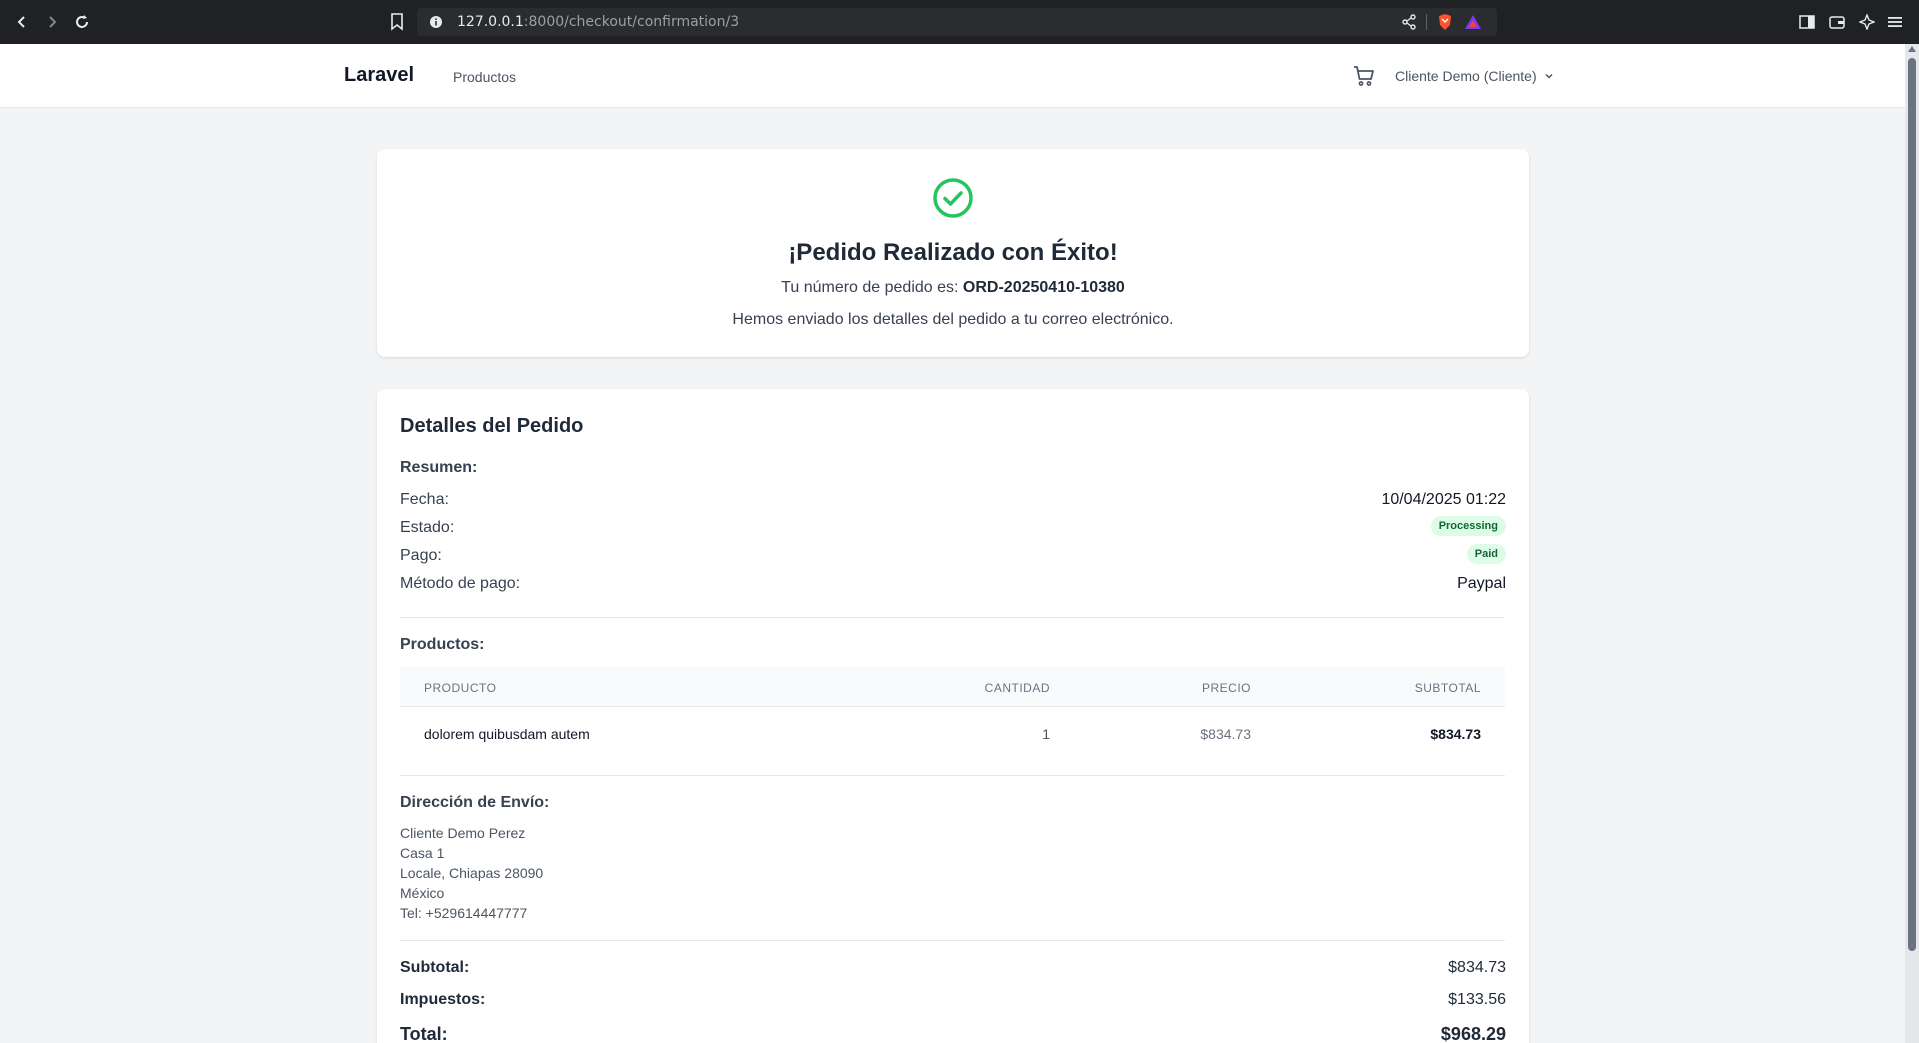 The image size is (1919, 1043). I want to click on address-bar: 127.0.0.1:8000/checkout/confirmation/3, so click(957, 22).